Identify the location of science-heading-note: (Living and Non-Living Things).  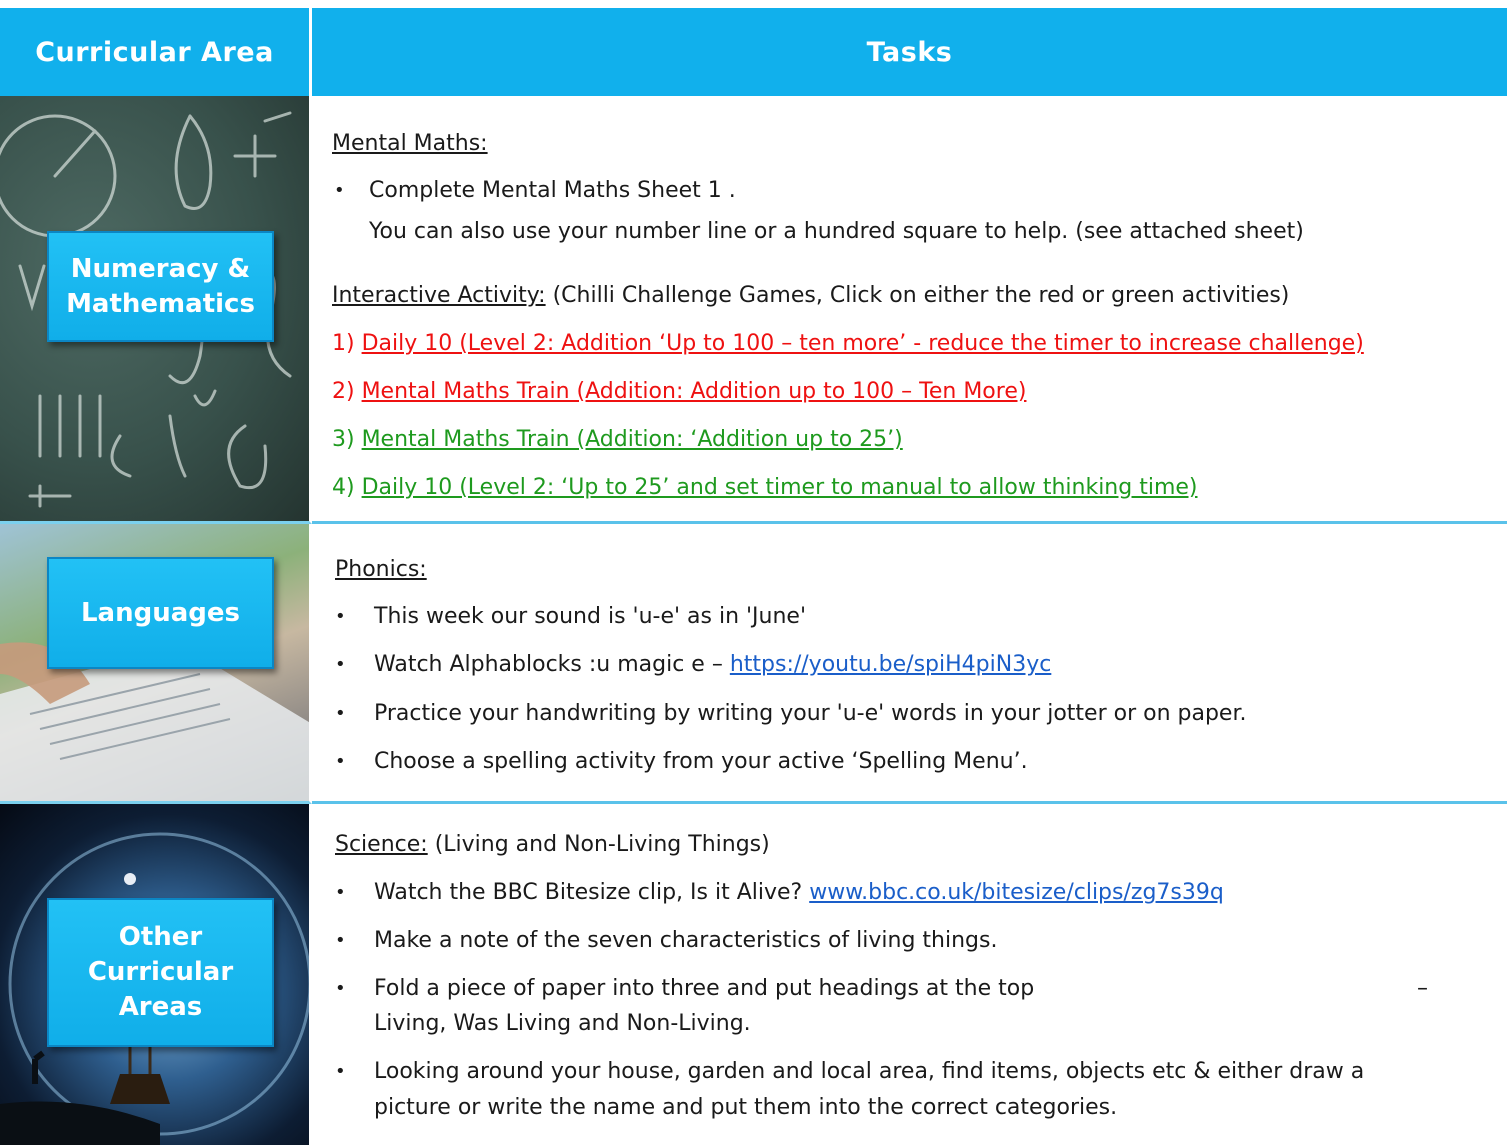
(598, 844).